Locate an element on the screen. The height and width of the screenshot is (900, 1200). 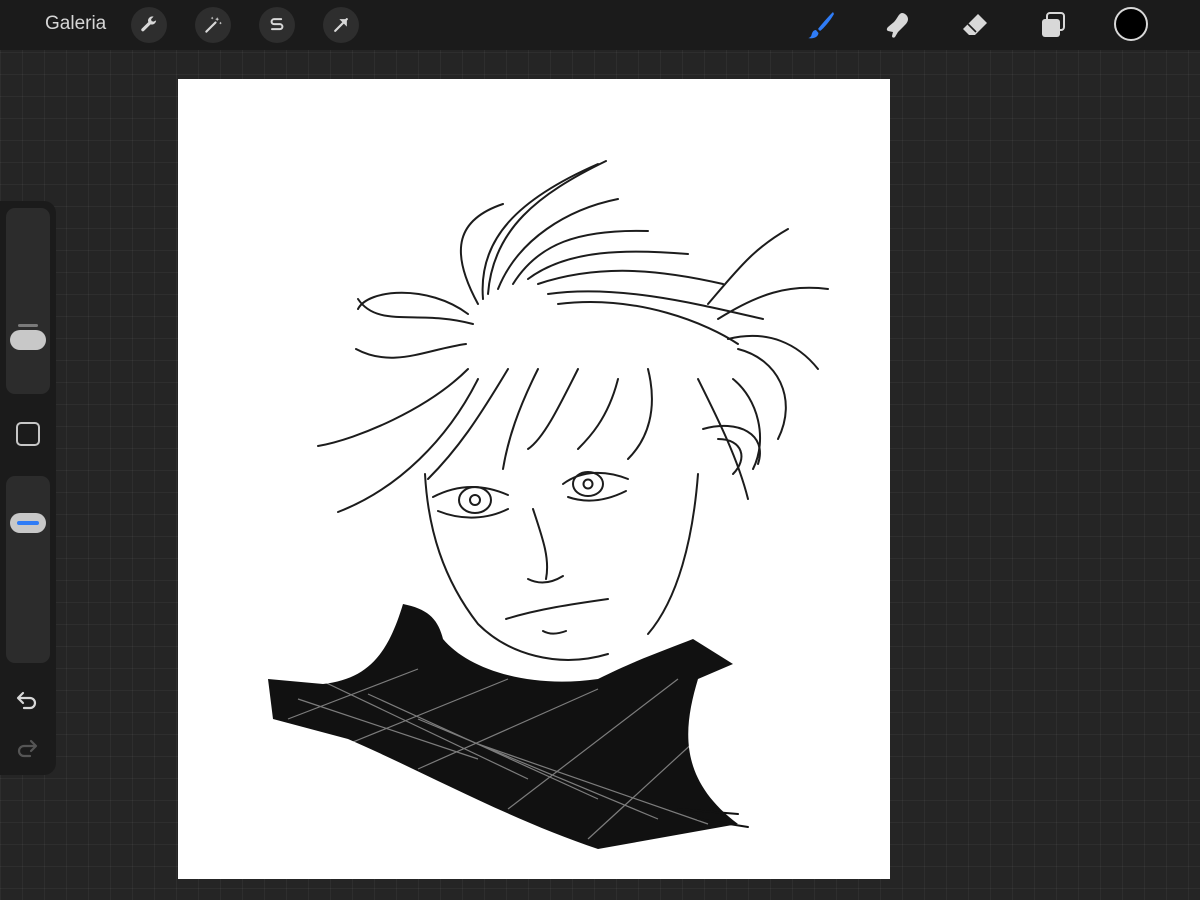
eraser-tool-button is located at coordinates (975, 25).